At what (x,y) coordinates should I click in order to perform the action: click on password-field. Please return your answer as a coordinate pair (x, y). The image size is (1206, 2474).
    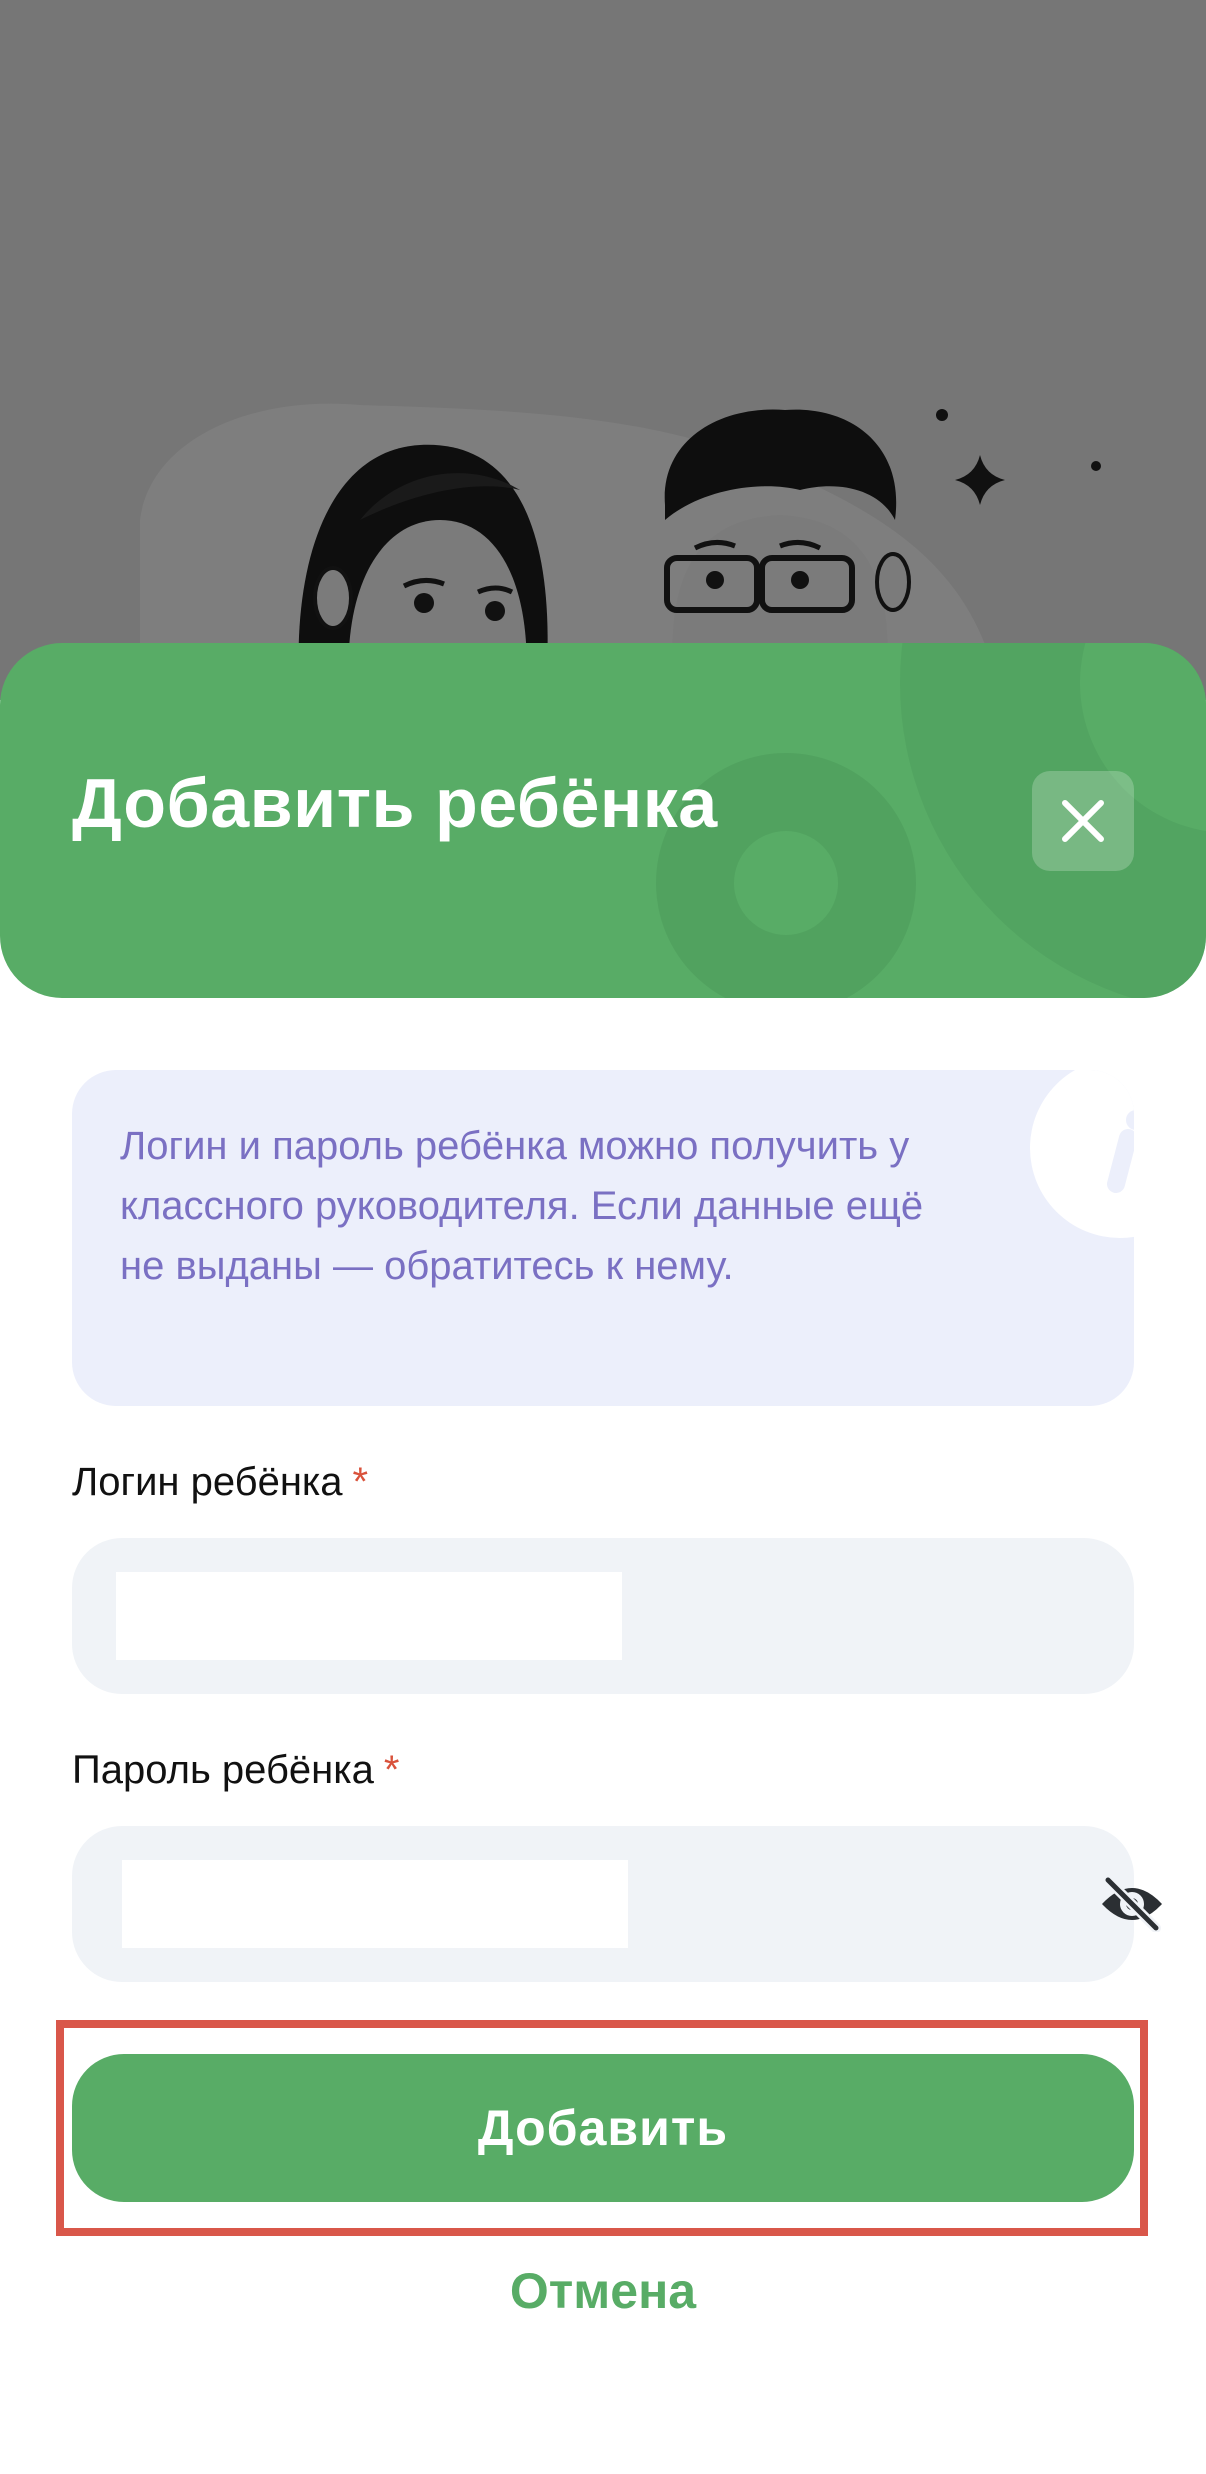
    Looking at the image, I should click on (617, 1904).